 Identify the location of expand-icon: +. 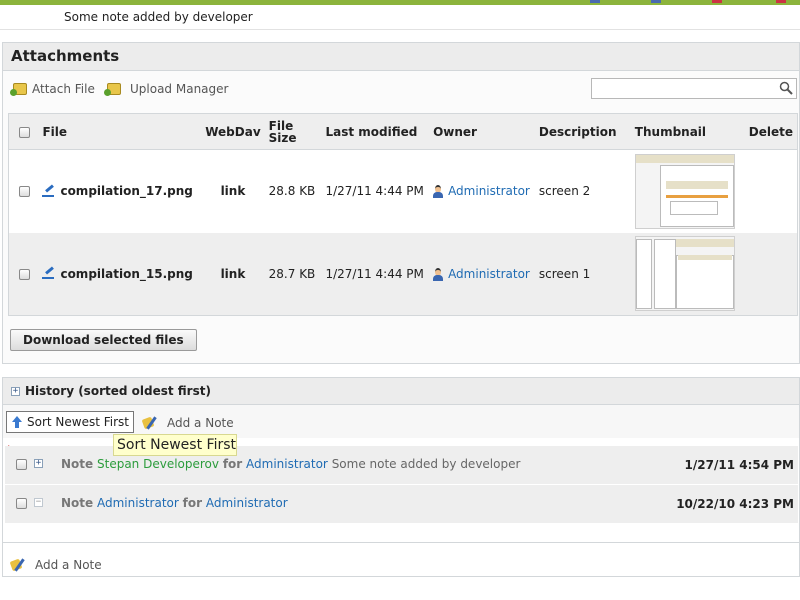
(38, 463).